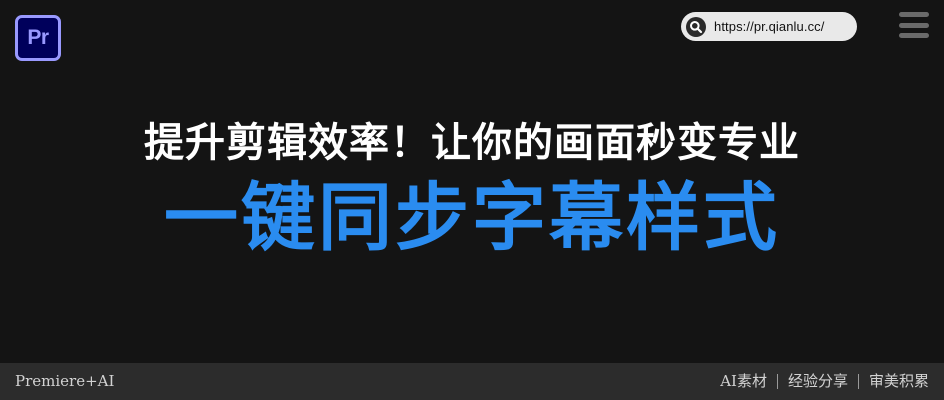  I want to click on footer-brand: Premiere+AI, so click(65, 381).